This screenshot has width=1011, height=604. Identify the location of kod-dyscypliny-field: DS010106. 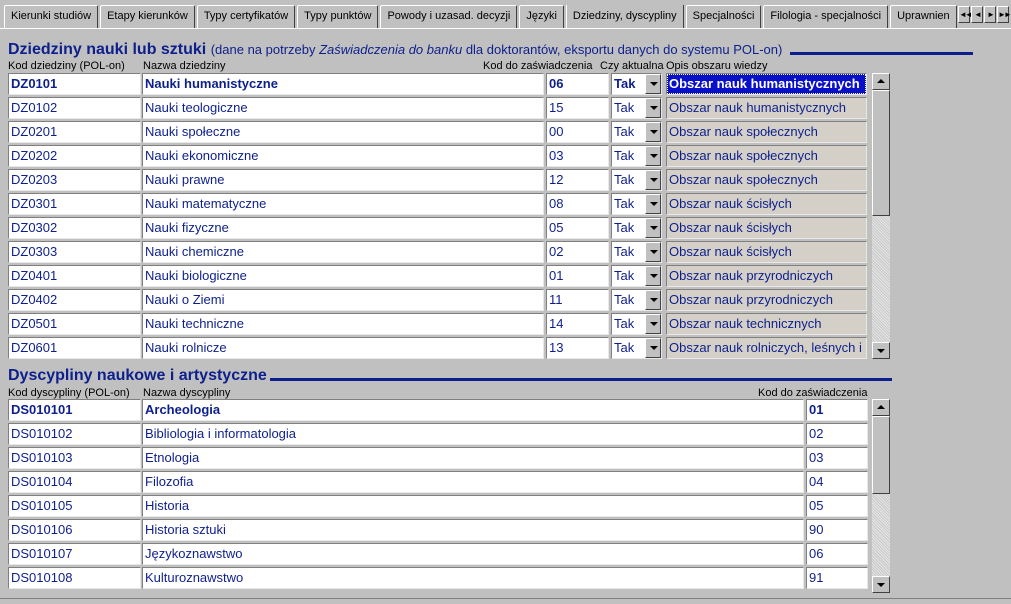
(74, 530).